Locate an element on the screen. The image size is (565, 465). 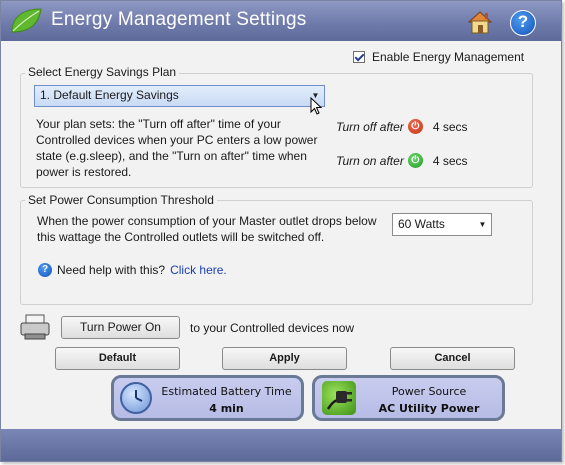
clock-icon is located at coordinates (136, 398).